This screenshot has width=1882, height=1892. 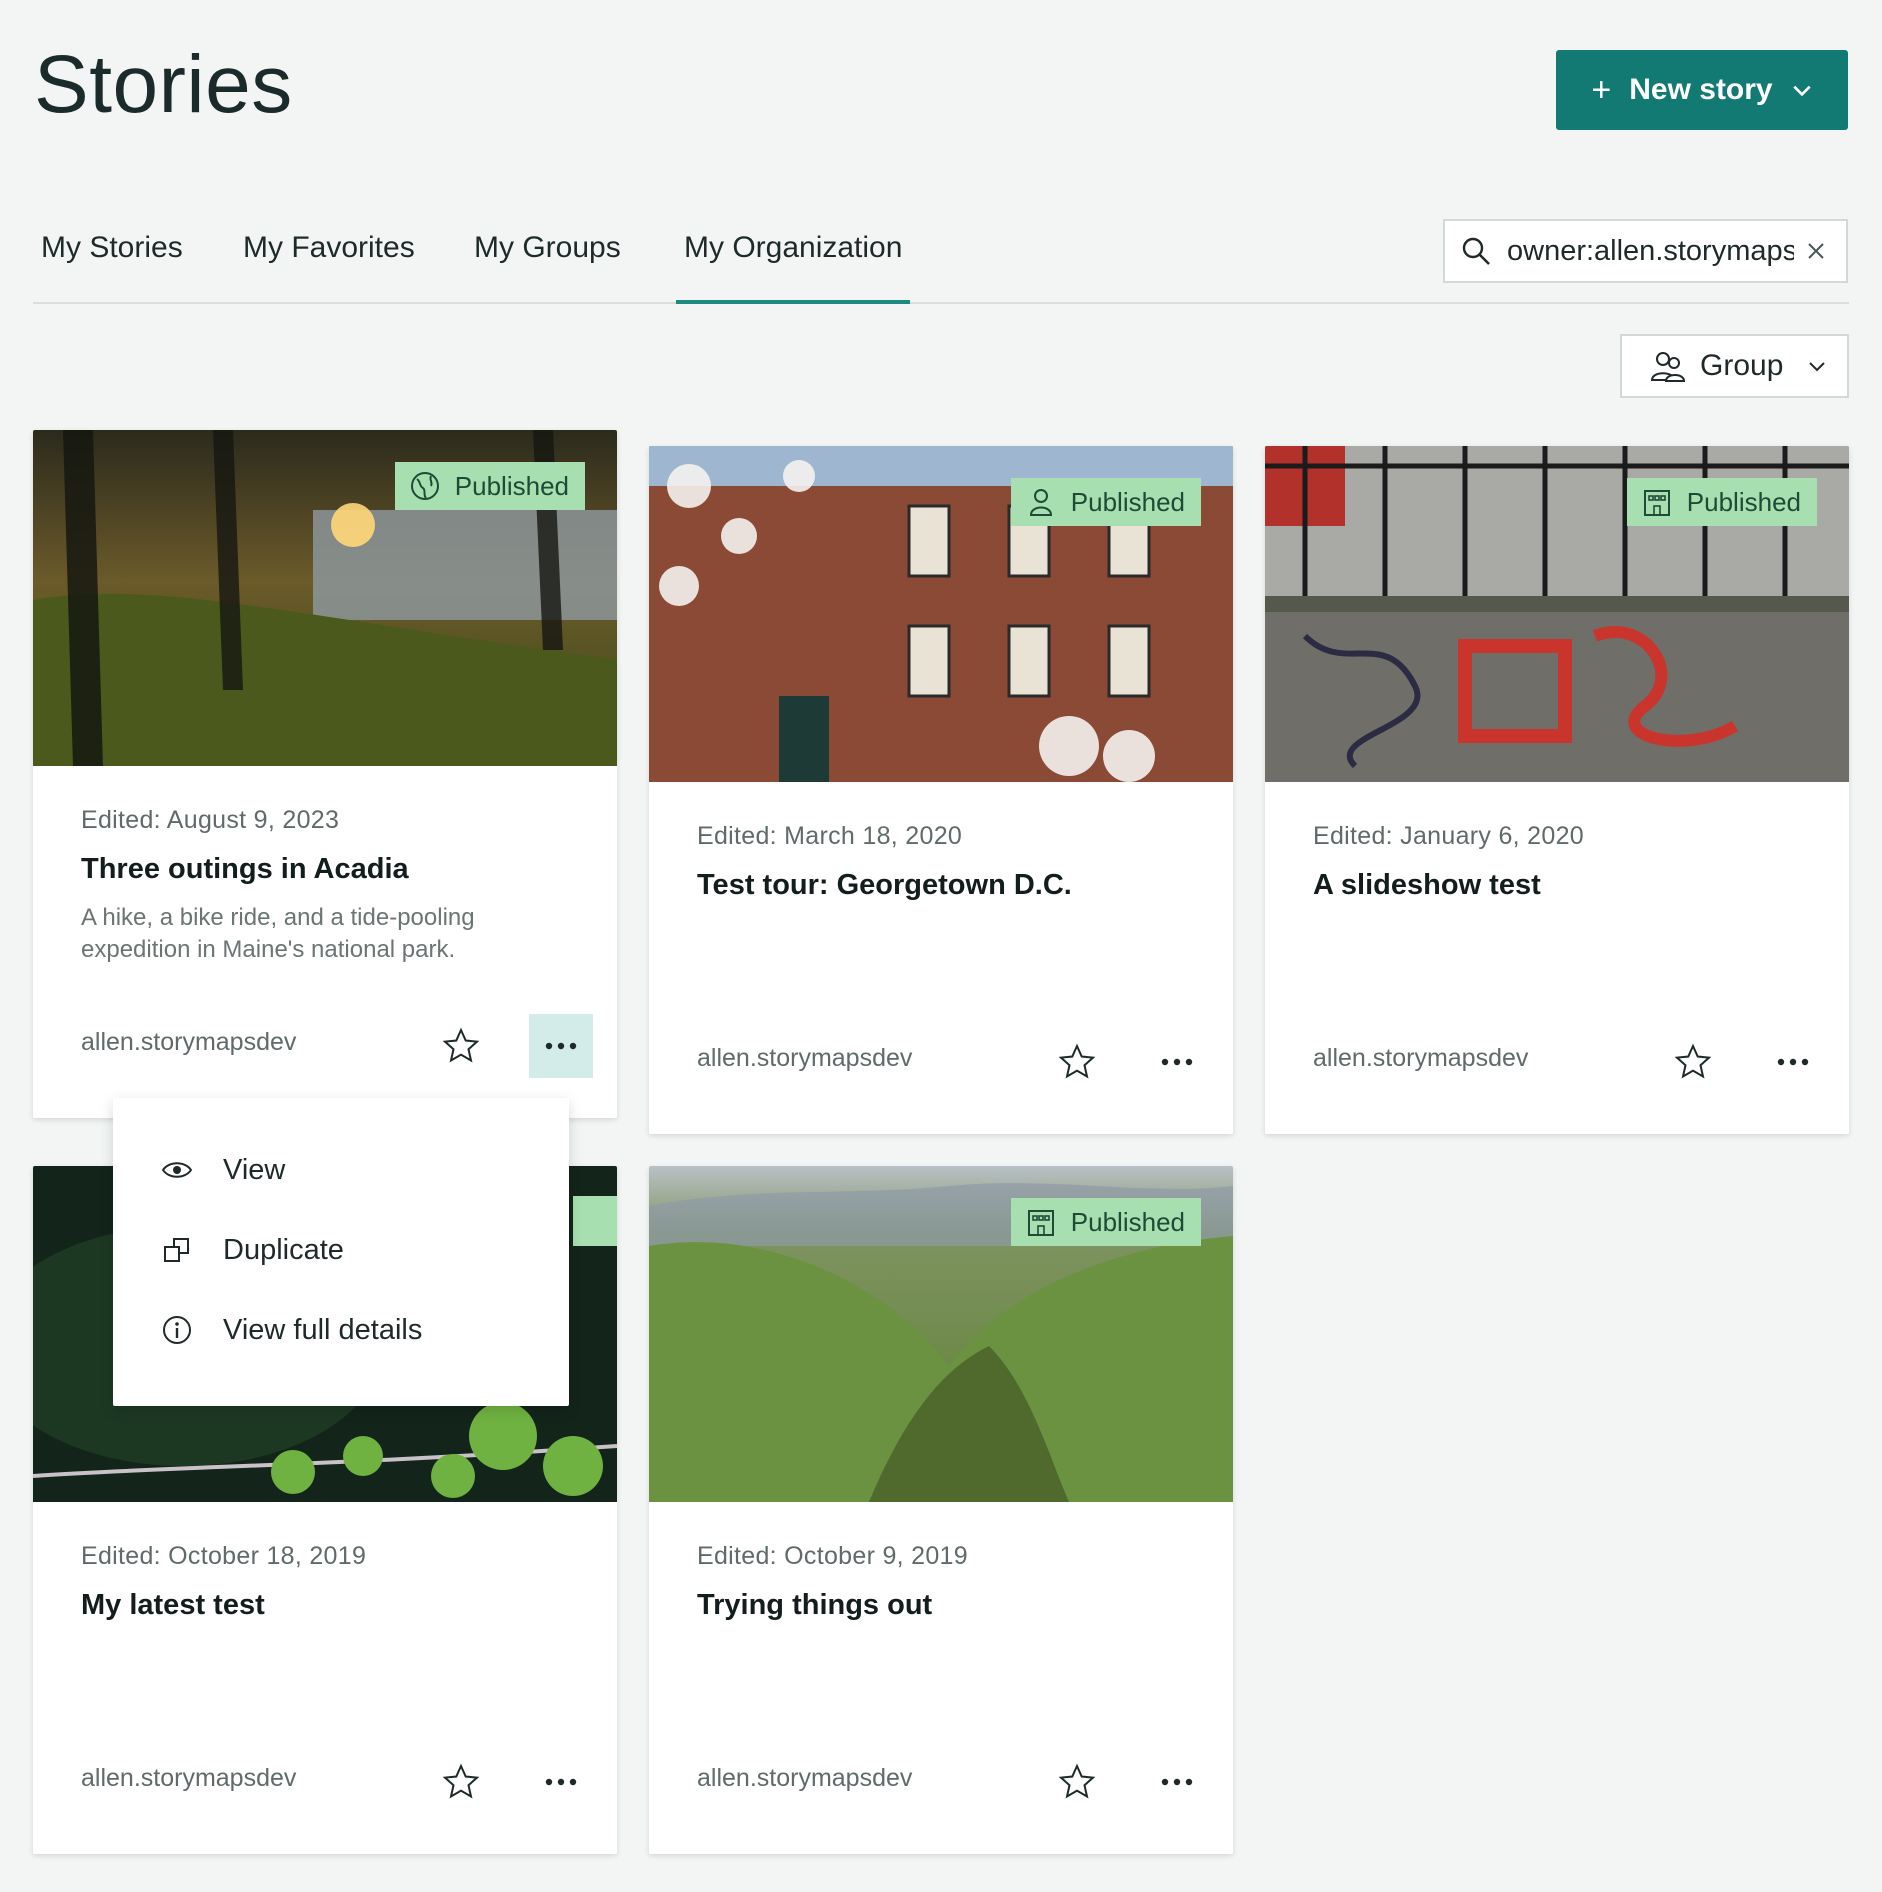 I want to click on clear-search-icon, so click(x=1816, y=251).